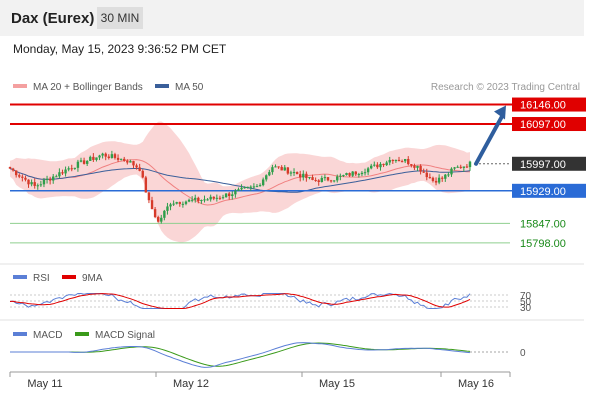 The height and width of the screenshot is (400, 590). I want to click on forecast-arrow-shaft, so click(489, 139).